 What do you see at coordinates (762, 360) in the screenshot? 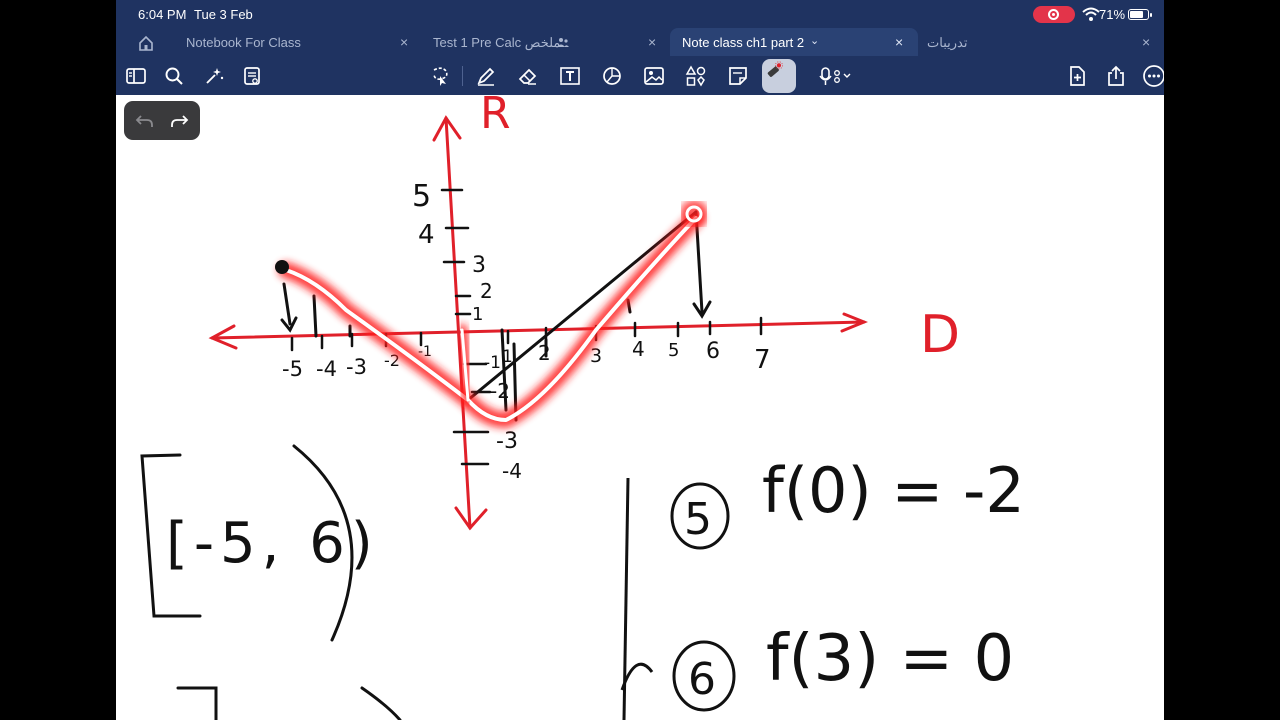
I see `x-tick-label: 7` at bounding box center [762, 360].